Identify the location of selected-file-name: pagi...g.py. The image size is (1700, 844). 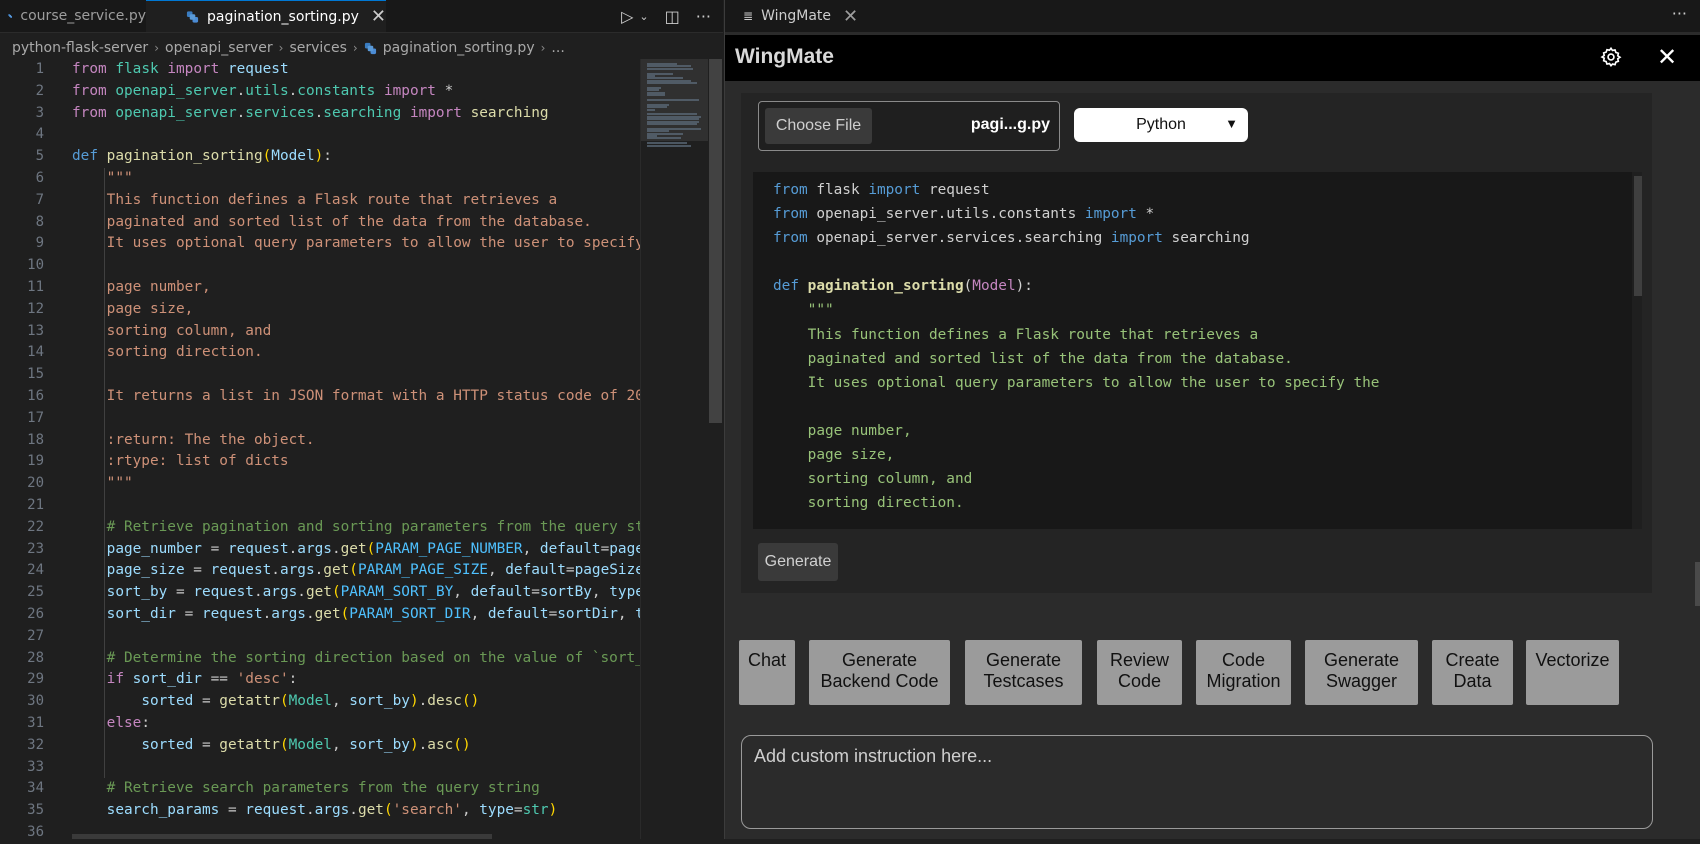
(1010, 124).